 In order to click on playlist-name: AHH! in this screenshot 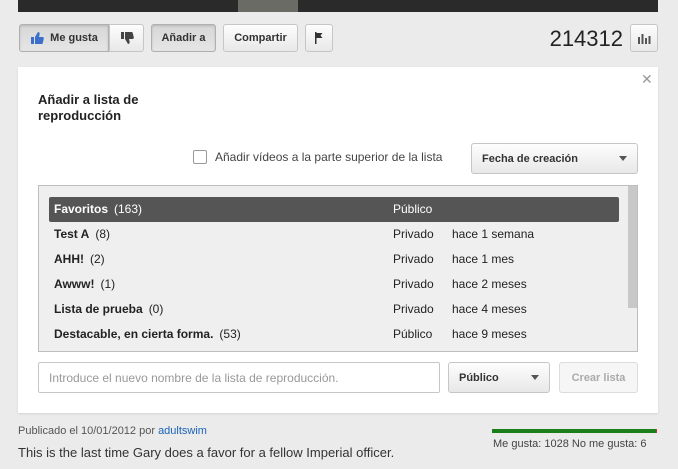, I will do `click(69, 259)`.